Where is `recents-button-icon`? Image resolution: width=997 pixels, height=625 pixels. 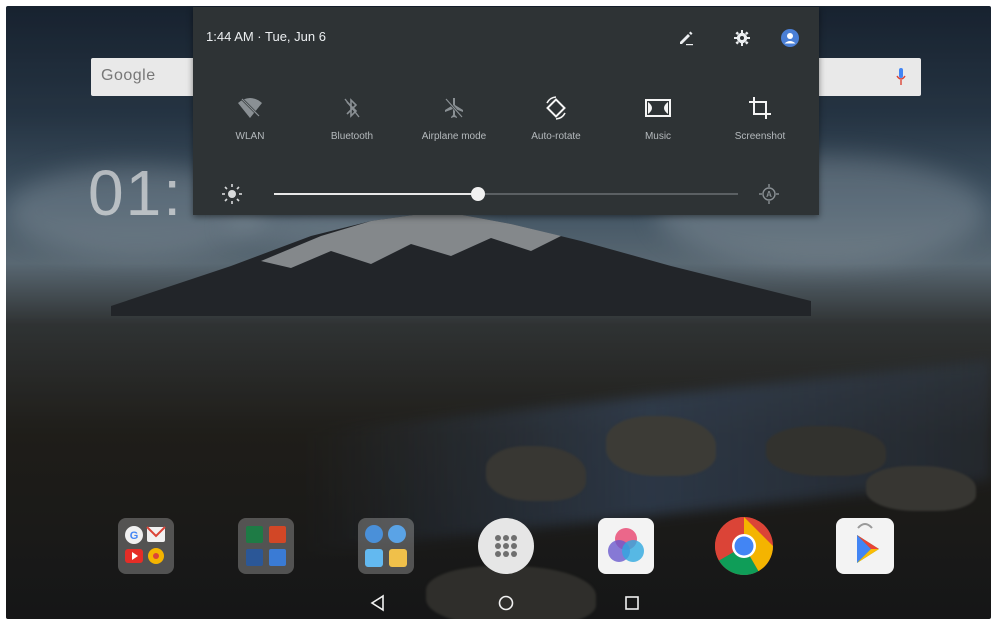 recents-button-icon is located at coordinates (632, 603).